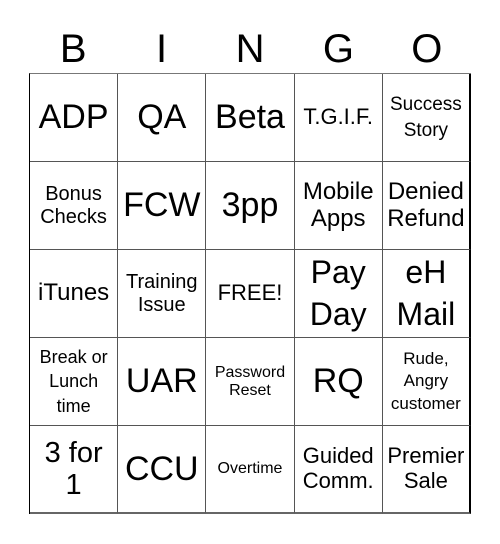 This screenshot has width=500, height=544. I want to click on bingo-cell: CCU, so click(162, 470).